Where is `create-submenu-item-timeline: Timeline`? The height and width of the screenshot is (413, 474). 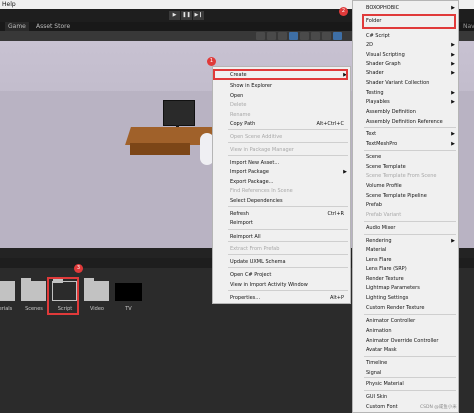
create-submenu-item-timeline: Timeline is located at coordinates (405, 363).